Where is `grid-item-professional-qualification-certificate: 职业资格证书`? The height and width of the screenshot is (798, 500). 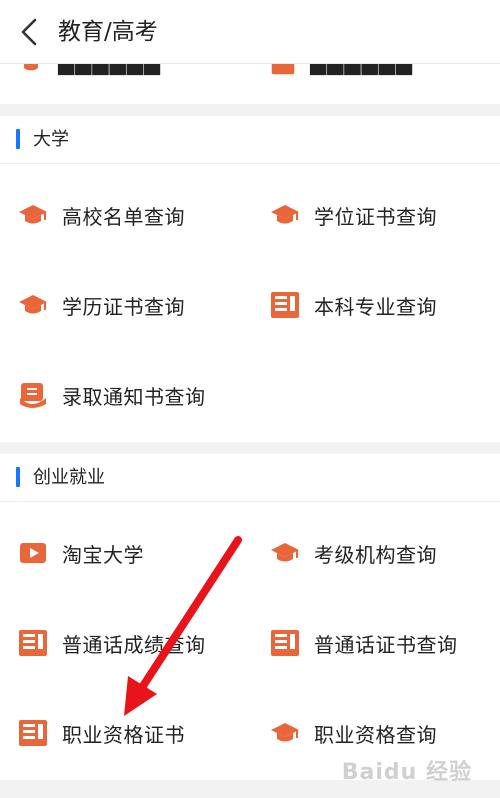 grid-item-professional-qualification-certificate: 职业资格证书 is located at coordinates (143, 733).